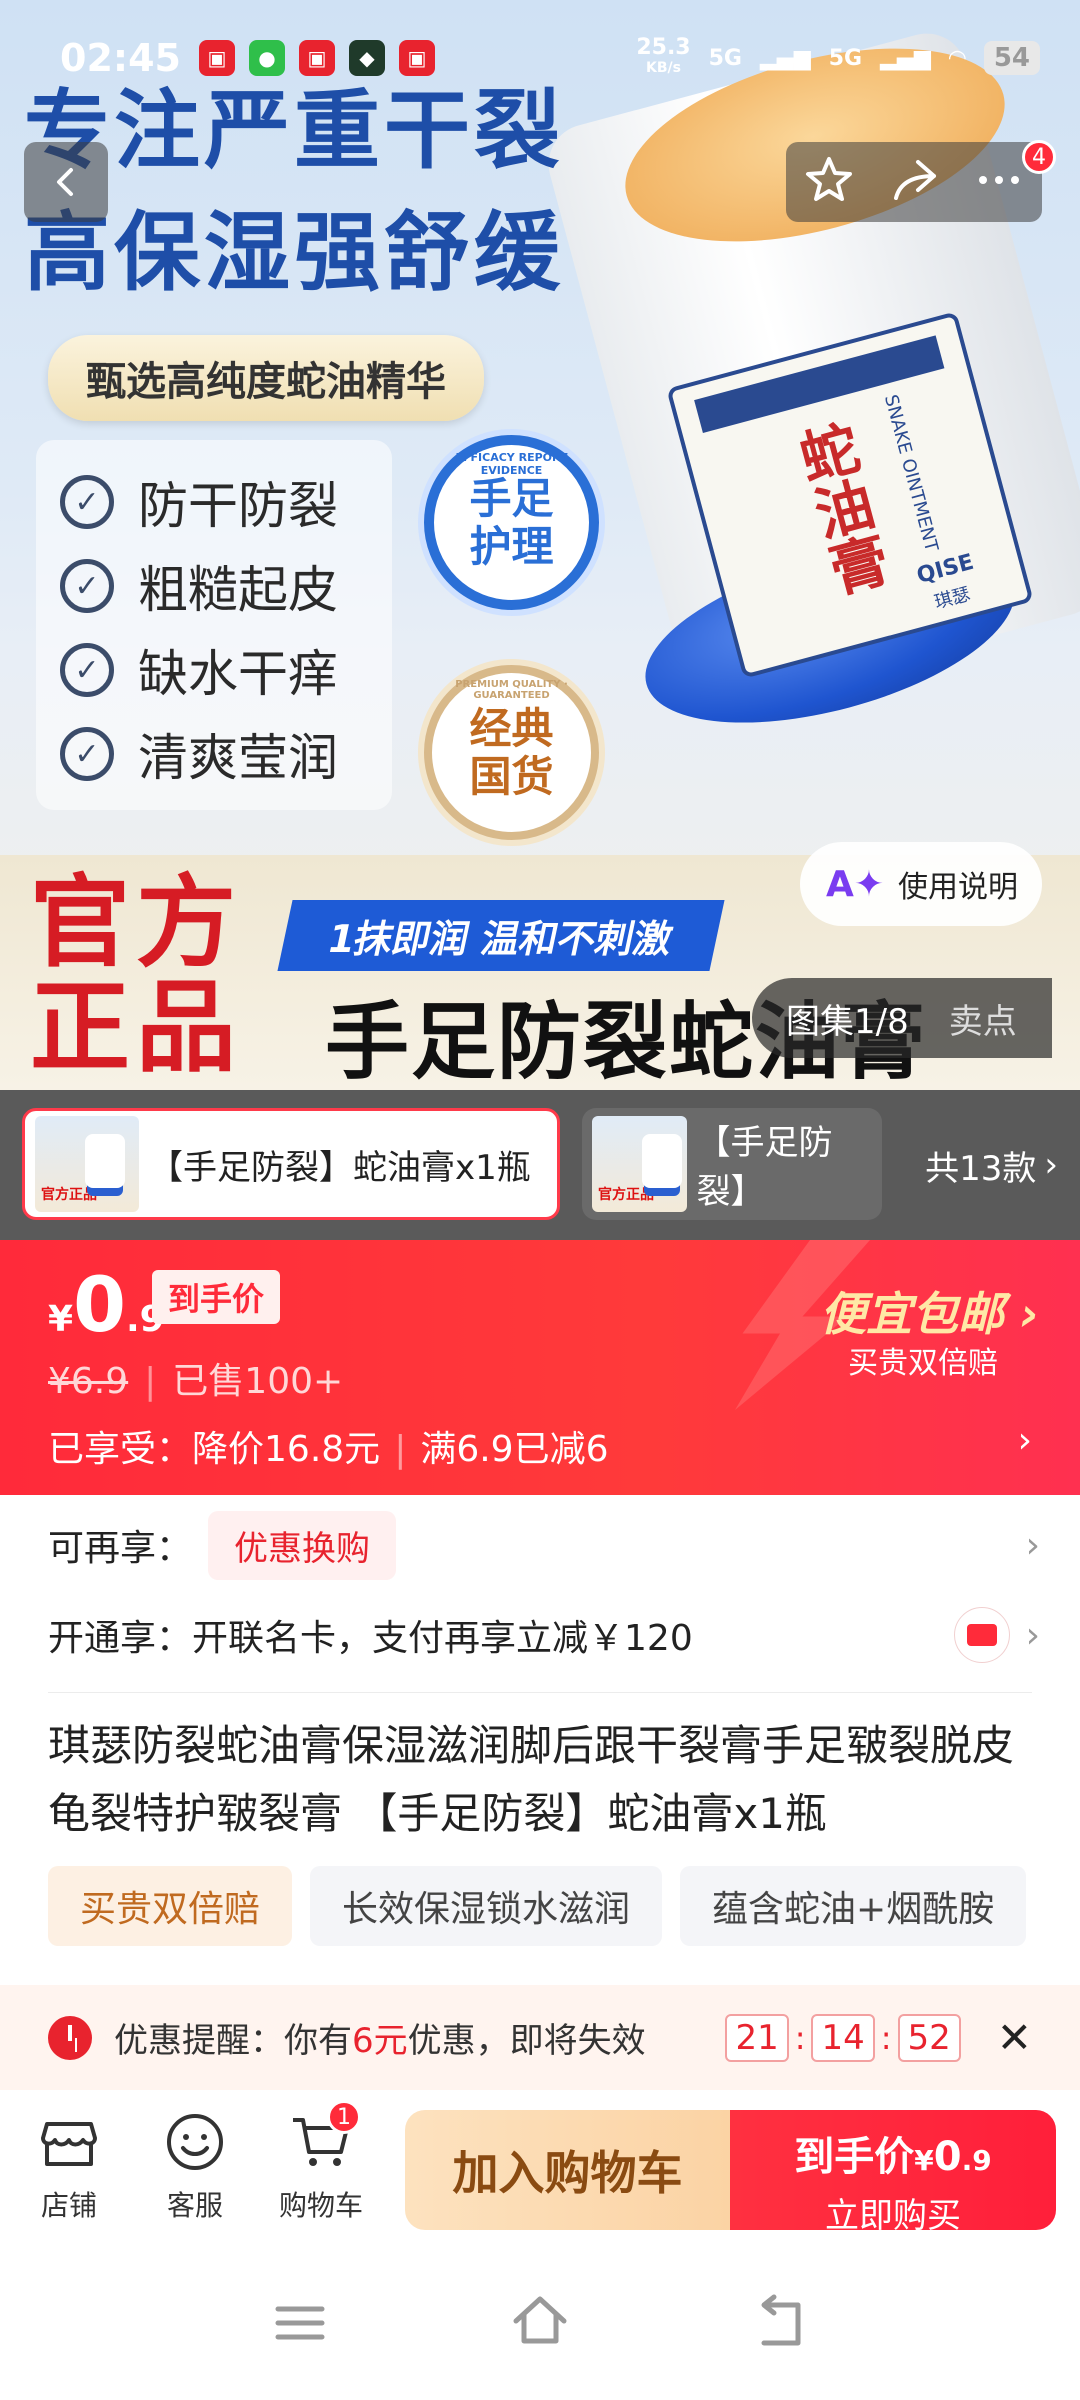  I want to click on seal-hand-foot-care: EFFICACY REPORT EVIDENCE 手足 护理, so click(511, 522).